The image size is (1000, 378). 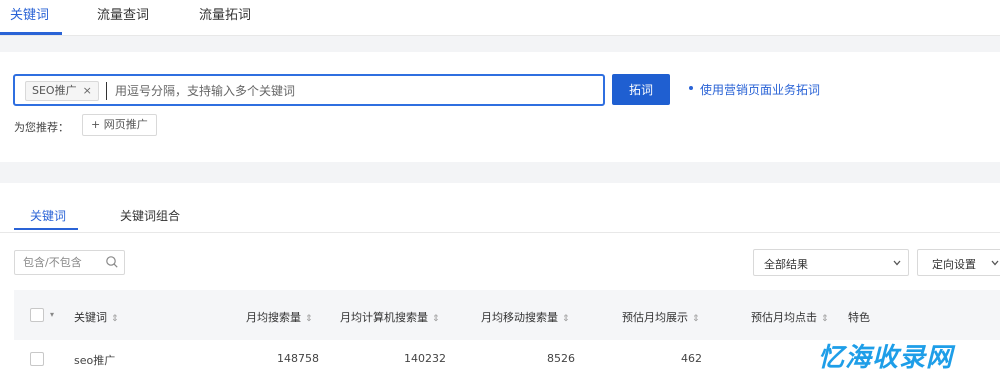 I want to click on targeting-settings-select: 定向设置, so click(x=958, y=262).